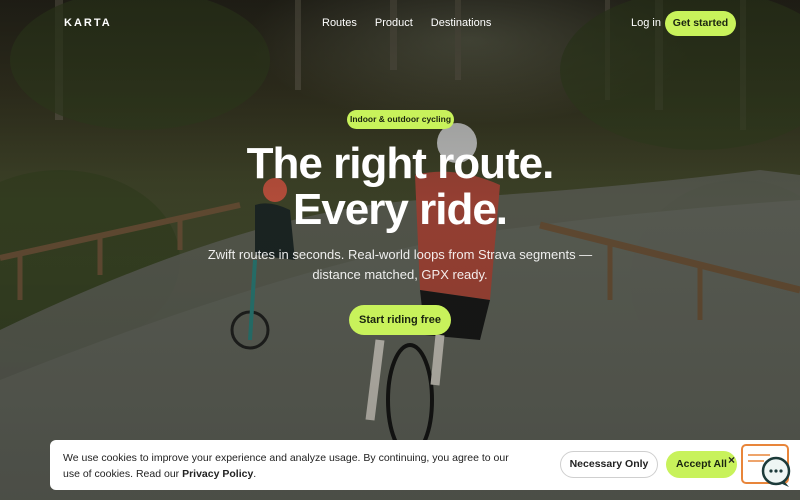  I want to click on category-badge: Indoor & outdoor cycling, so click(400, 119).